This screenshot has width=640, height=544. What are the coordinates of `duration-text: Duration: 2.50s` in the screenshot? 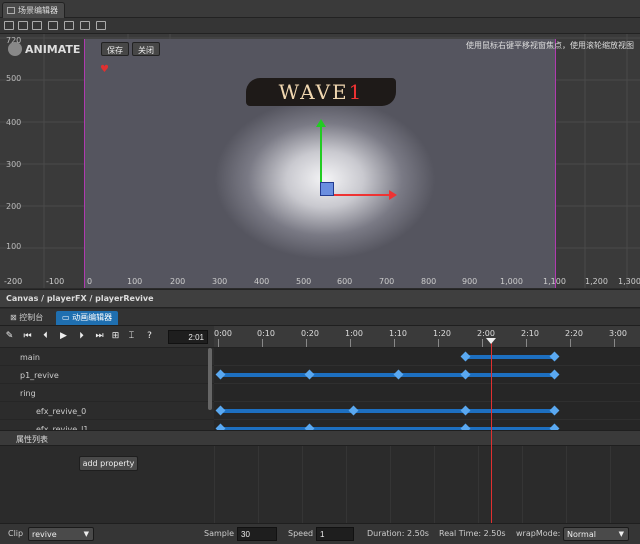 It's located at (398, 533).